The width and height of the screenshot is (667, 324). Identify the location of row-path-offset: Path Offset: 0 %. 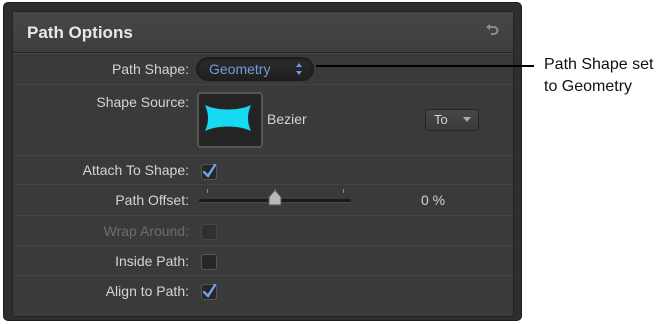
(263, 200).